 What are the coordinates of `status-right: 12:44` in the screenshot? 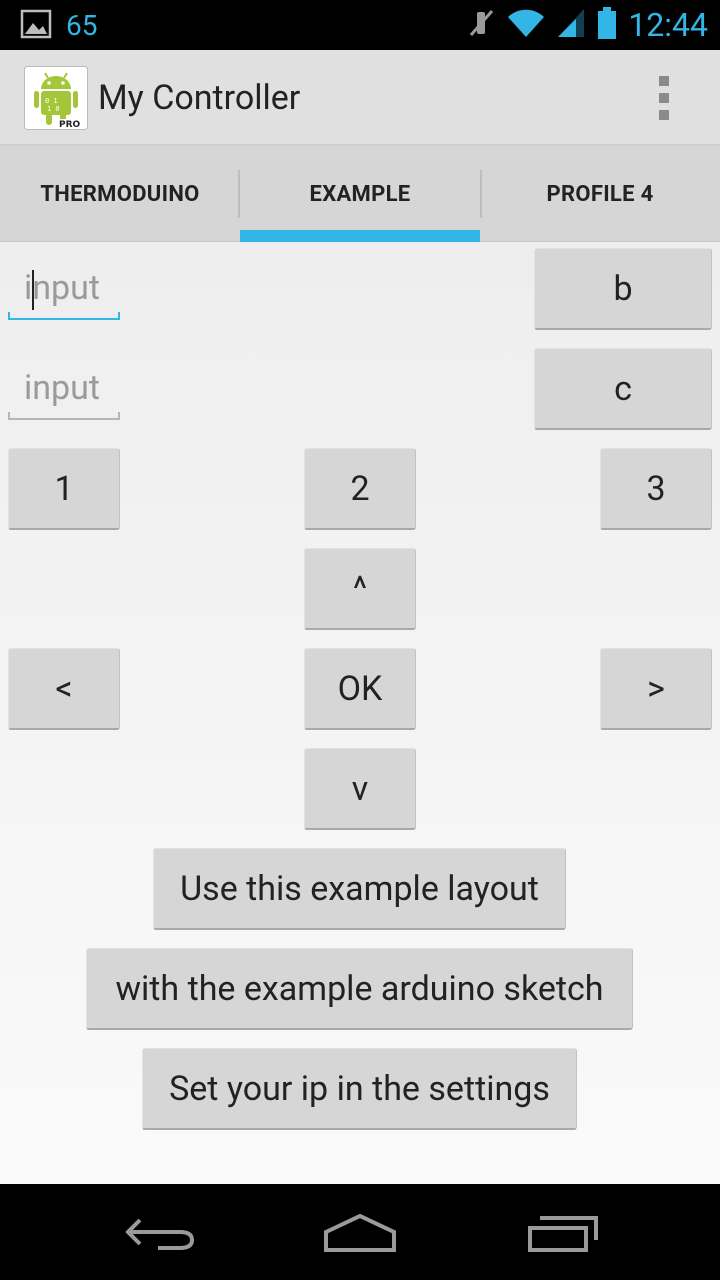 It's located at (588, 25).